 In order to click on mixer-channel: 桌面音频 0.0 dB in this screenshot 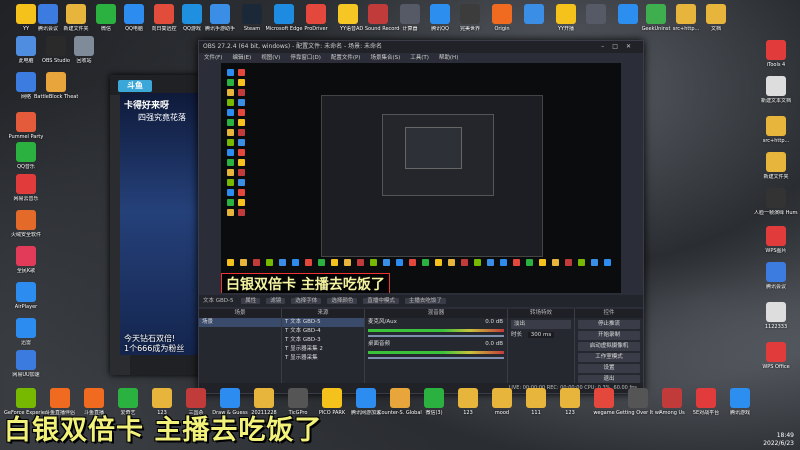, I will do `click(436, 349)`.